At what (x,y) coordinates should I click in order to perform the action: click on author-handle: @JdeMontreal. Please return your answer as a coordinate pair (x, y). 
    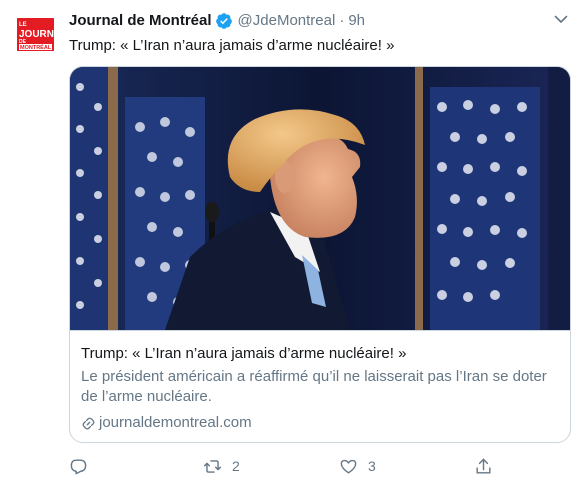
    Looking at the image, I should click on (287, 21).